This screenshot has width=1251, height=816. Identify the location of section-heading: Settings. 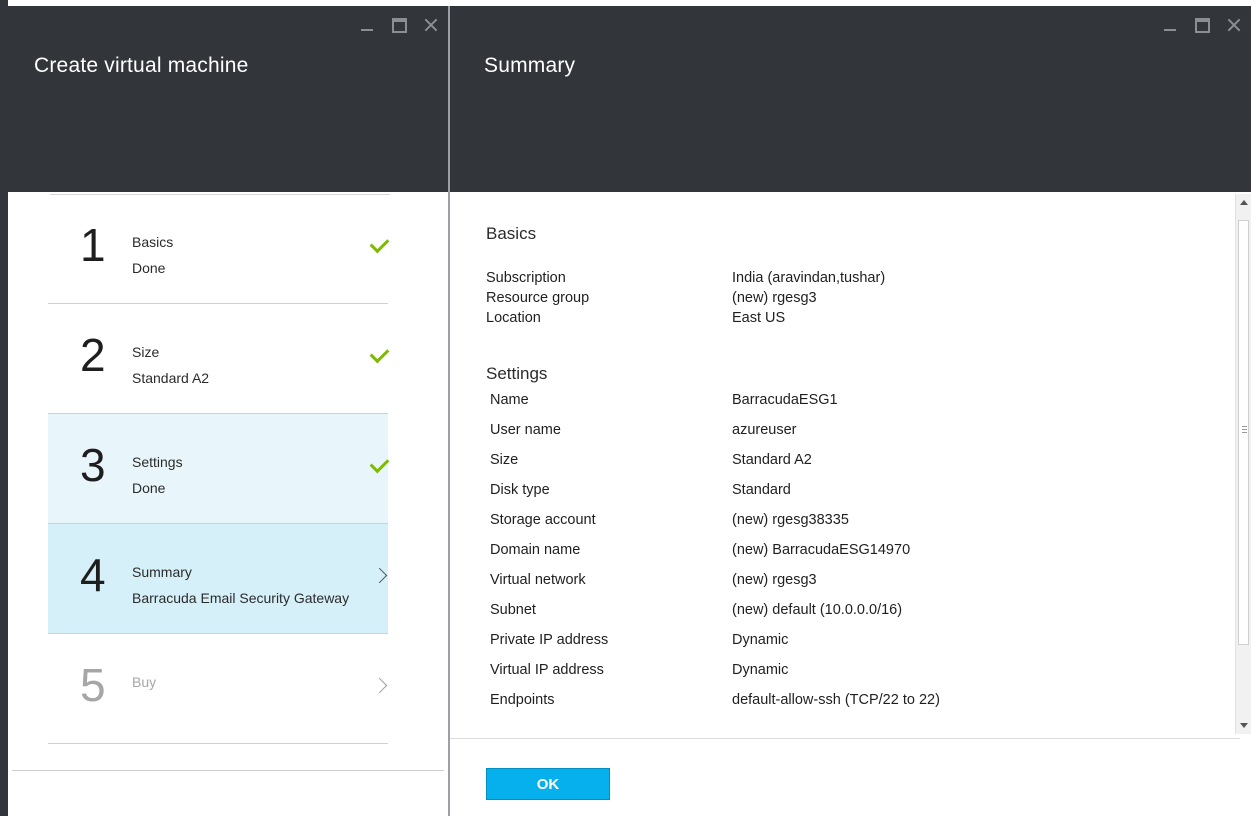
(517, 373).